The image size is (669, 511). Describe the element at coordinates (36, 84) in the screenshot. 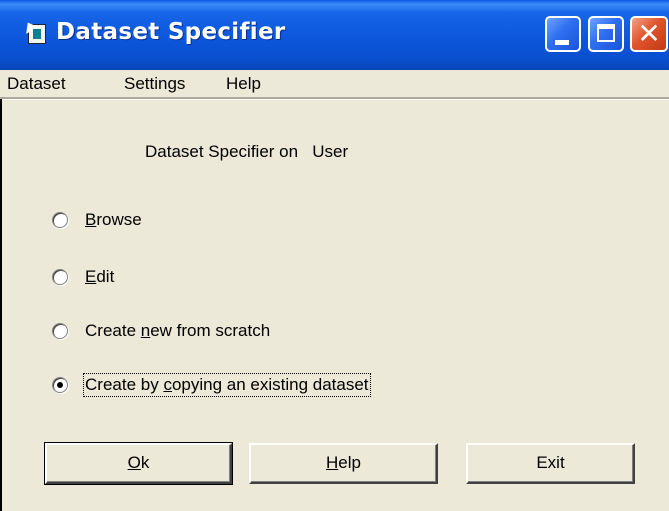

I see `menu-dataset: Dataset` at that location.